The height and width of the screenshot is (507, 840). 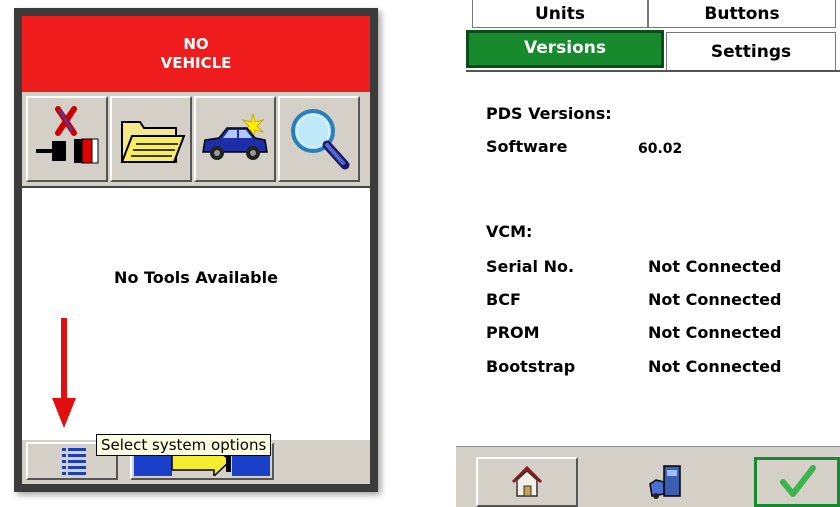 I want to click on open-folder-icon, so click(x=153, y=142).